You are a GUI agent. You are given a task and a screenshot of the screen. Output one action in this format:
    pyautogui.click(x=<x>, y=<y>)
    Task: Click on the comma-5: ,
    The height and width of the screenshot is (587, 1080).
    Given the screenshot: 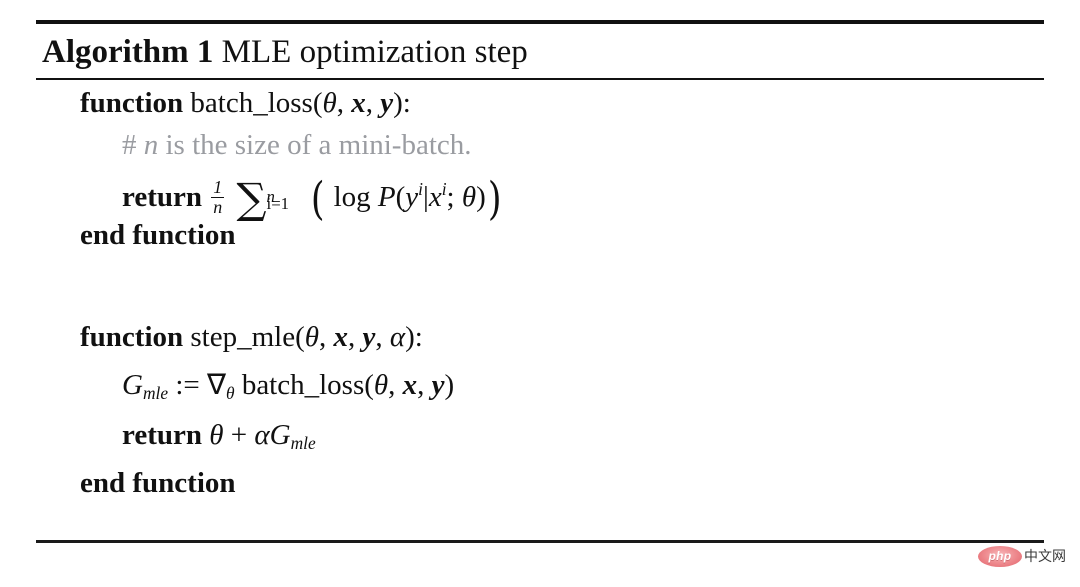 What is the action you would take?
    pyautogui.click(x=379, y=337)
    